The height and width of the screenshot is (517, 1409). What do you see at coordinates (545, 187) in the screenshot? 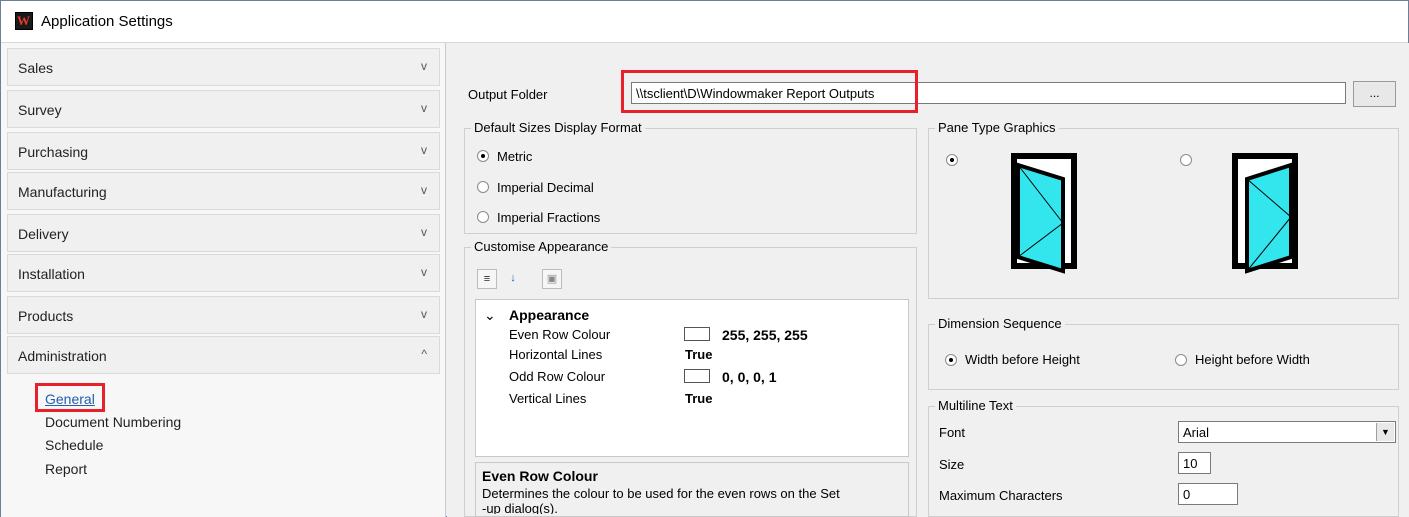
I see `imperial-decimal-label: Imperial Decimal` at bounding box center [545, 187].